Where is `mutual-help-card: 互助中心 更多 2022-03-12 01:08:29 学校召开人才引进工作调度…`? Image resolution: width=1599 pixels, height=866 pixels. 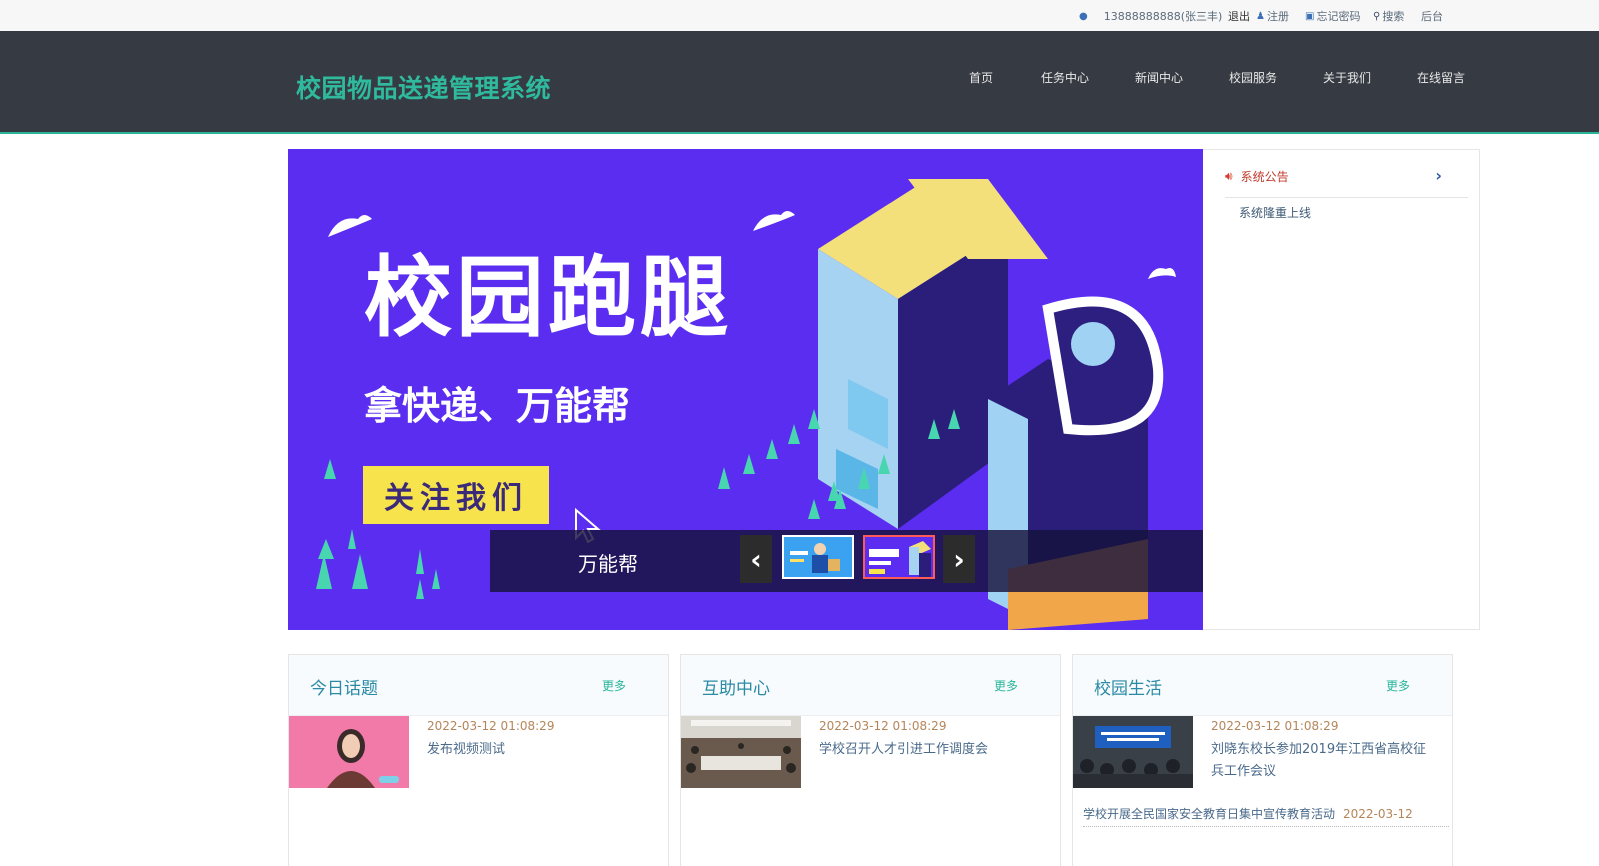
mutual-help-card: 互助中心 更多 2022-03-12 01:08:29 学校召开人才引进工作调度… is located at coordinates (870, 760).